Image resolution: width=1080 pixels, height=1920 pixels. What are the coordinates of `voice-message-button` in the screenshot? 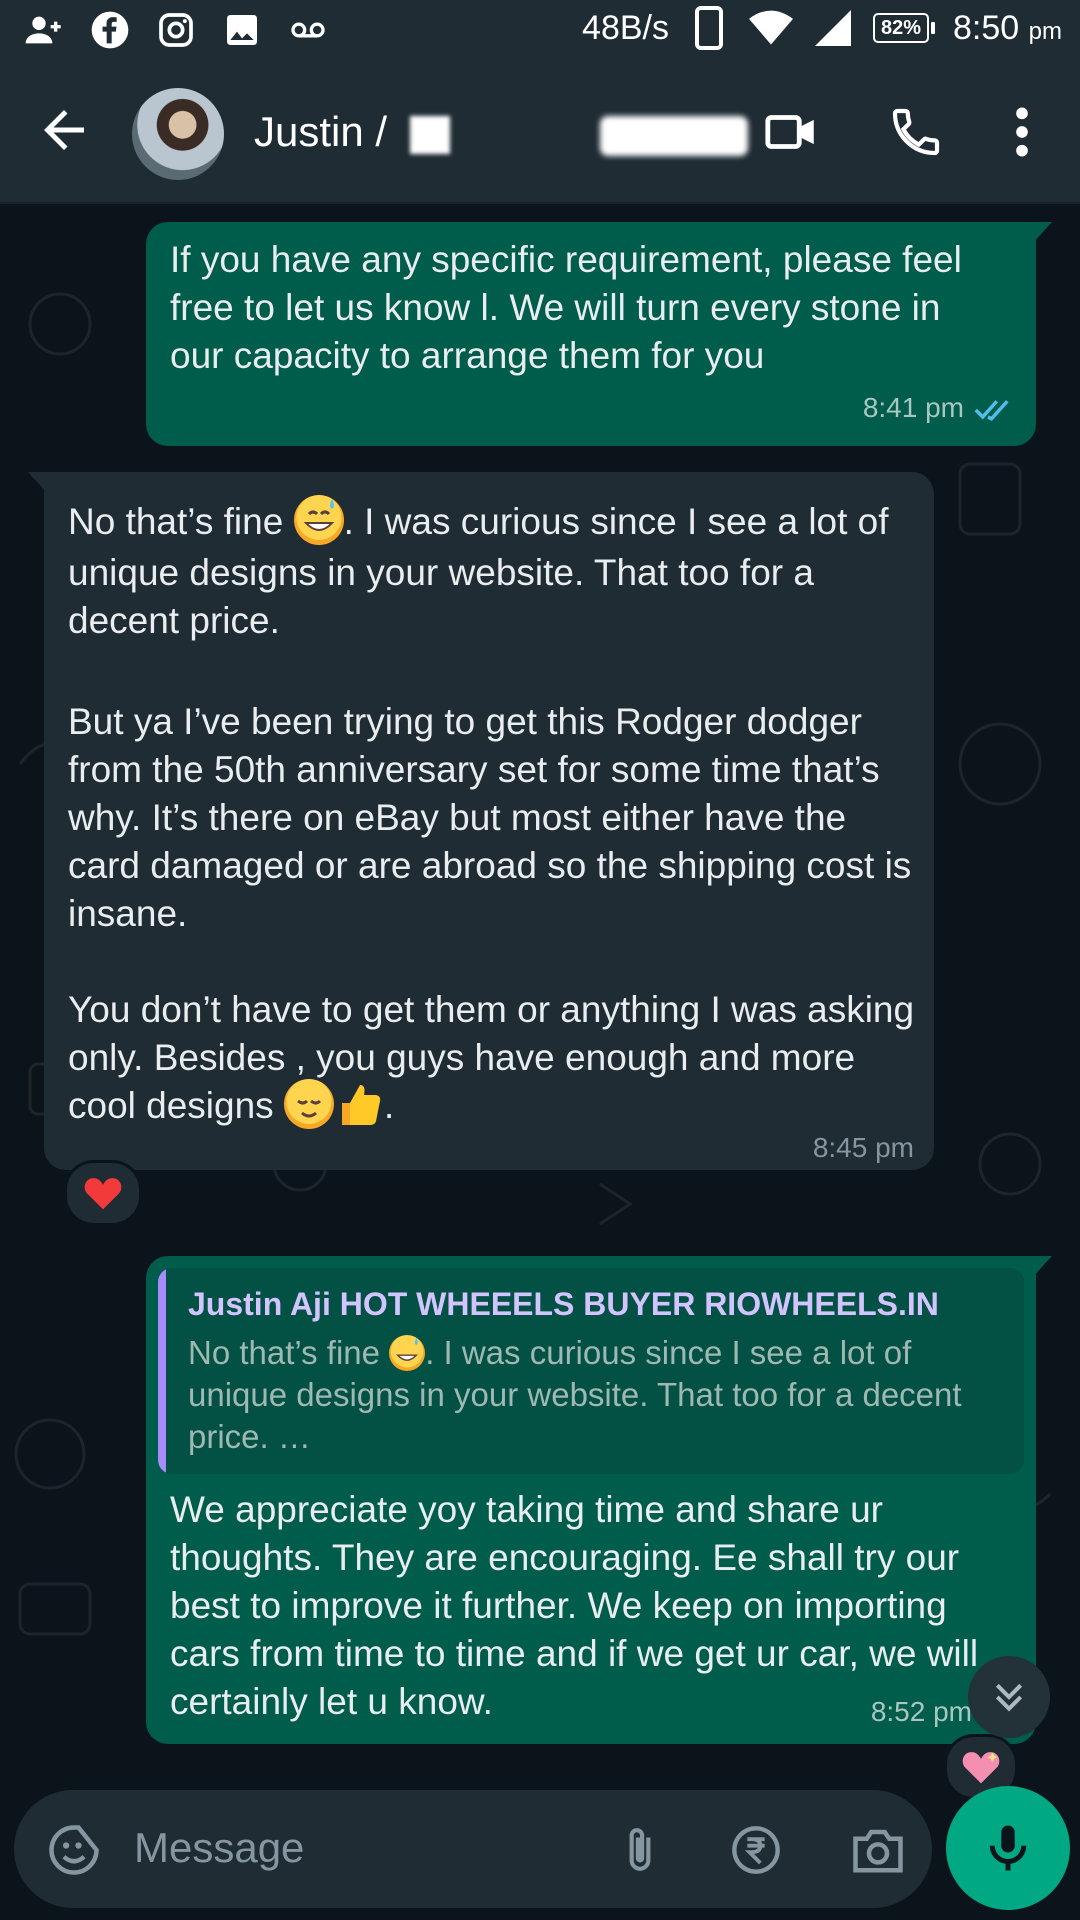 It's located at (1008, 1848).